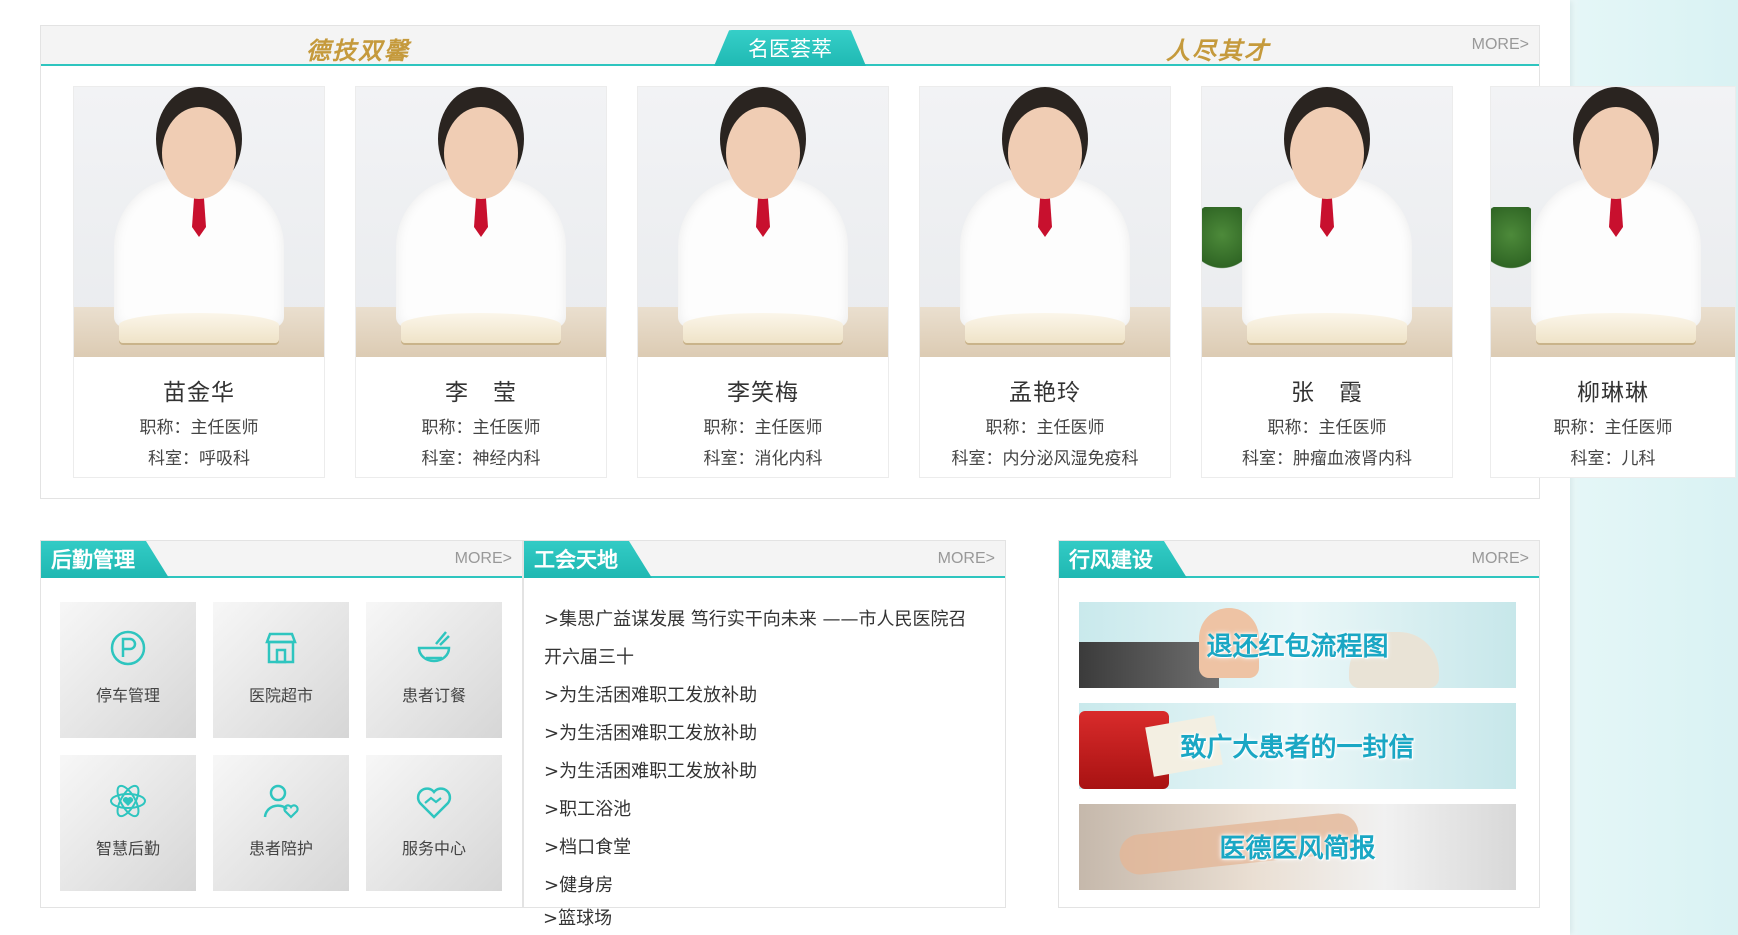 This screenshot has height=935, width=1738. Describe the element at coordinates (199, 459) in the screenshot. I see `doctor-dept: 科室：呼吸科` at that location.